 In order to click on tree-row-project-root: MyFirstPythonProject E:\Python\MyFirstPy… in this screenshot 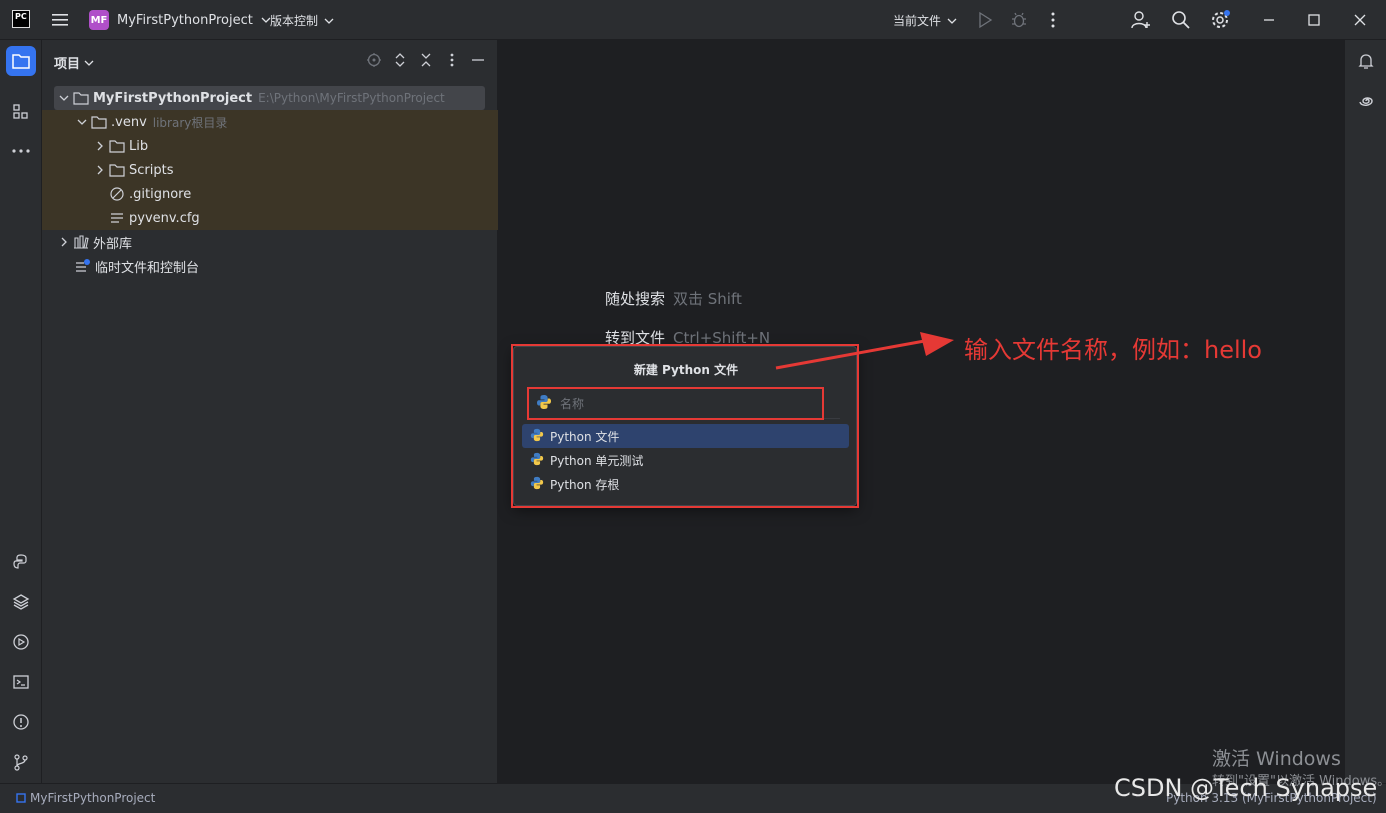, I will do `click(270, 98)`.